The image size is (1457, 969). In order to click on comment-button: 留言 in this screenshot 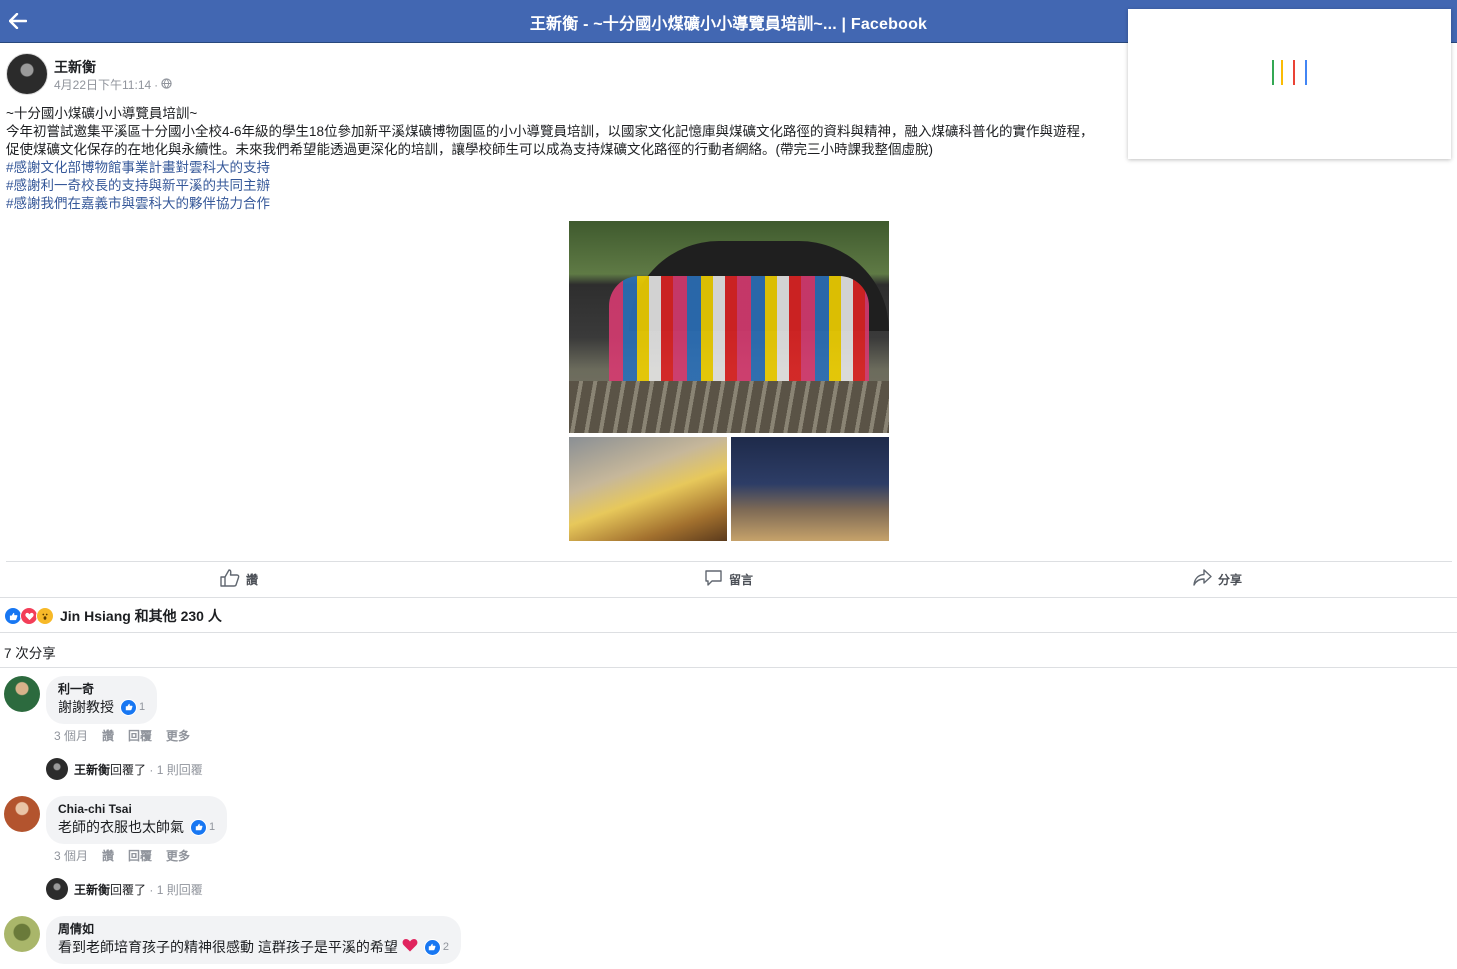, I will do `click(728, 579)`.